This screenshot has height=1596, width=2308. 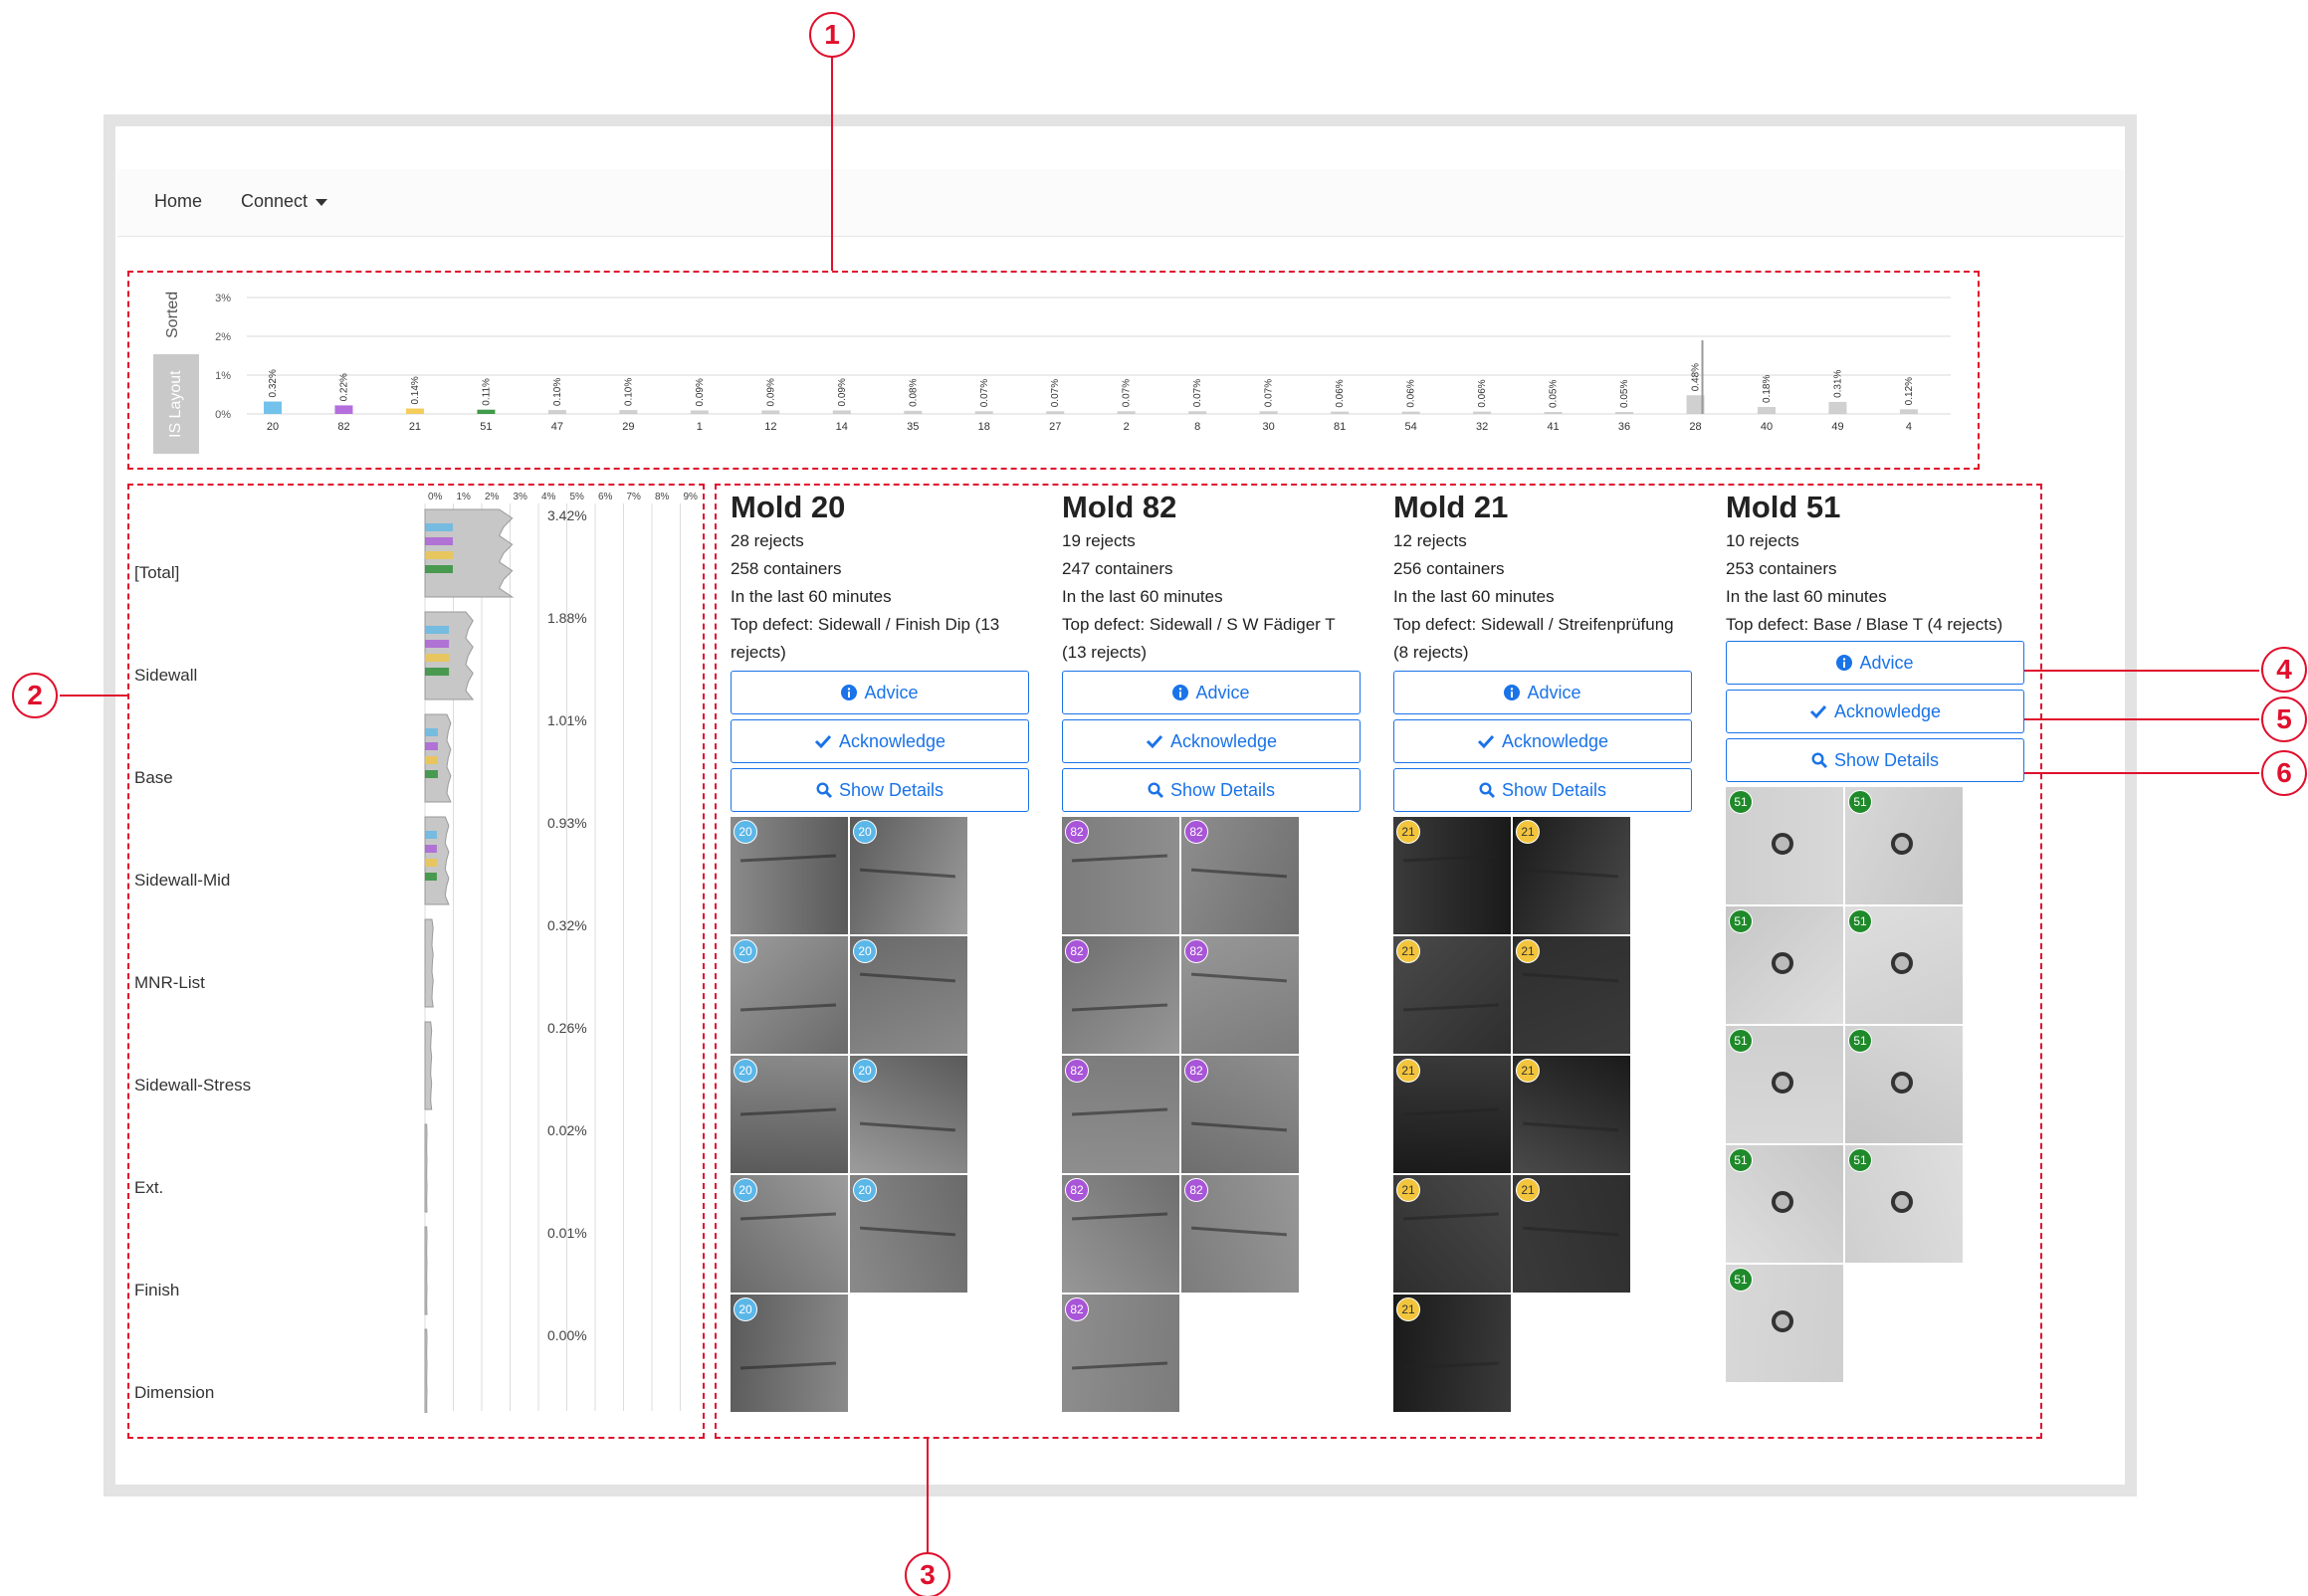 What do you see at coordinates (892, 692) in the screenshot?
I see `advice-button-label: Advice` at bounding box center [892, 692].